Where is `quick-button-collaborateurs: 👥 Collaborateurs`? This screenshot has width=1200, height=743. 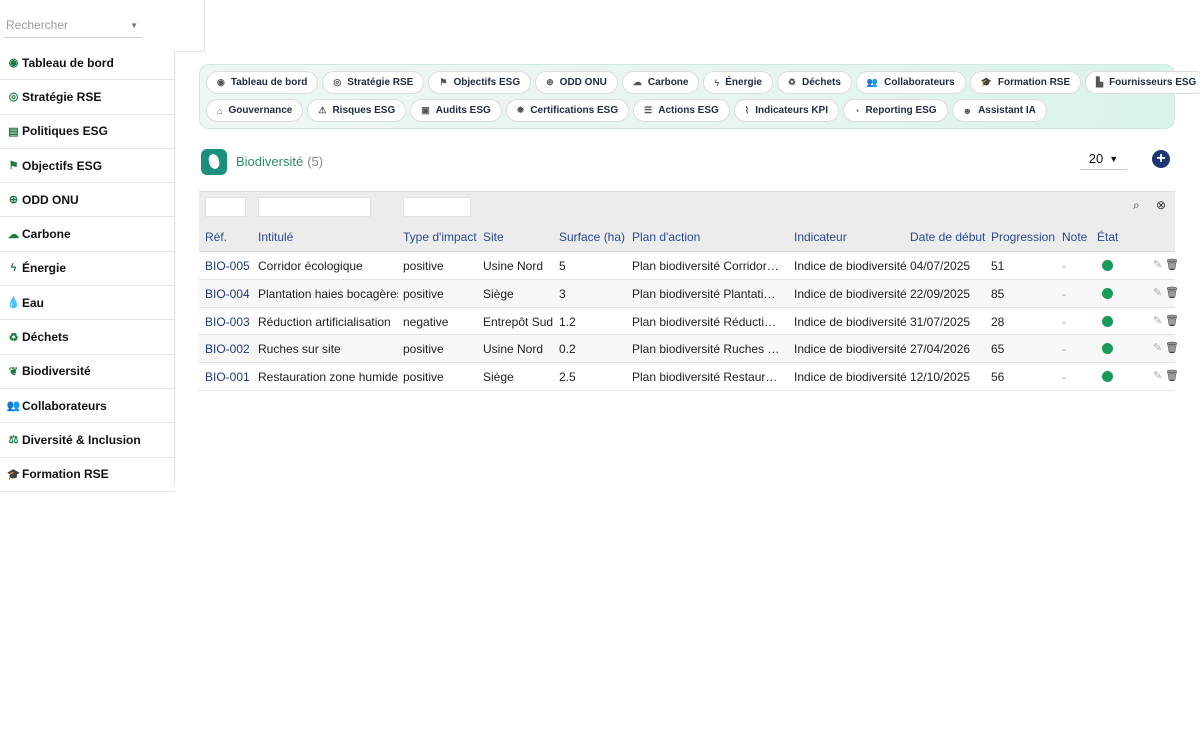 quick-button-collaborateurs: 👥 Collaborateurs is located at coordinates (910, 82).